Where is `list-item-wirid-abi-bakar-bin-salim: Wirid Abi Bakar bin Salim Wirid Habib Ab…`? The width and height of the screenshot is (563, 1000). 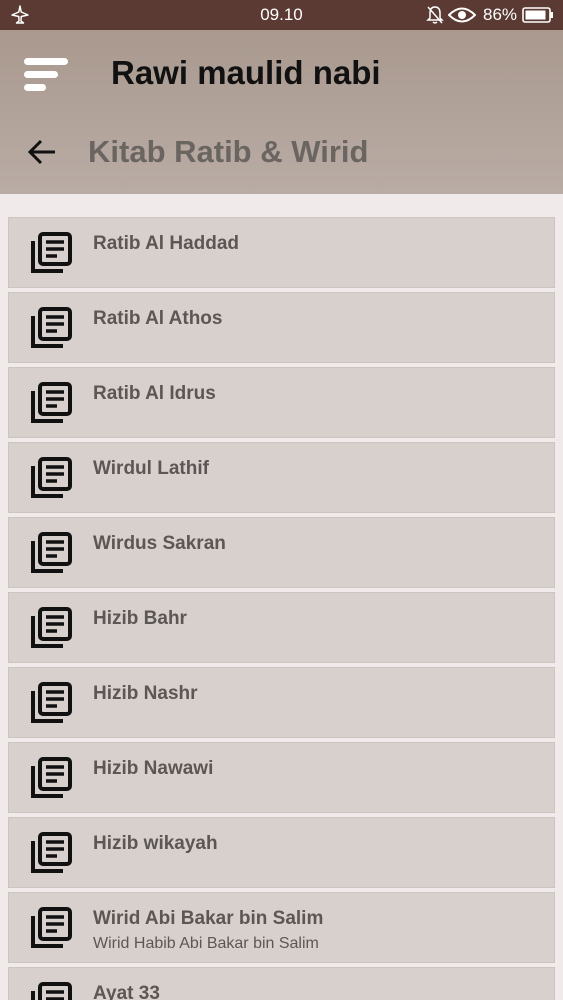
list-item-wirid-abi-bakar-bin-salim: Wirid Abi Bakar bin Salim Wirid Habib Ab… is located at coordinates (281, 927).